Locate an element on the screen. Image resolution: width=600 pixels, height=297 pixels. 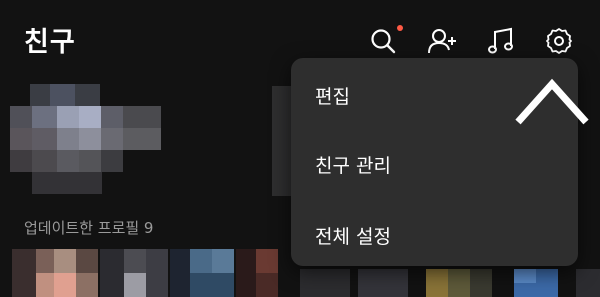
music-icon is located at coordinates (501, 41).